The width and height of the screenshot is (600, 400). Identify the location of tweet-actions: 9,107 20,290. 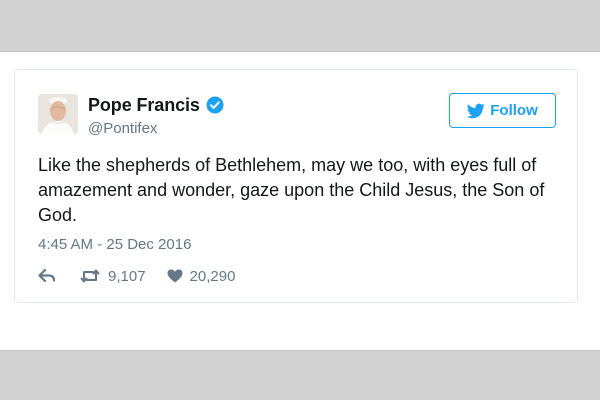
(136, 276).